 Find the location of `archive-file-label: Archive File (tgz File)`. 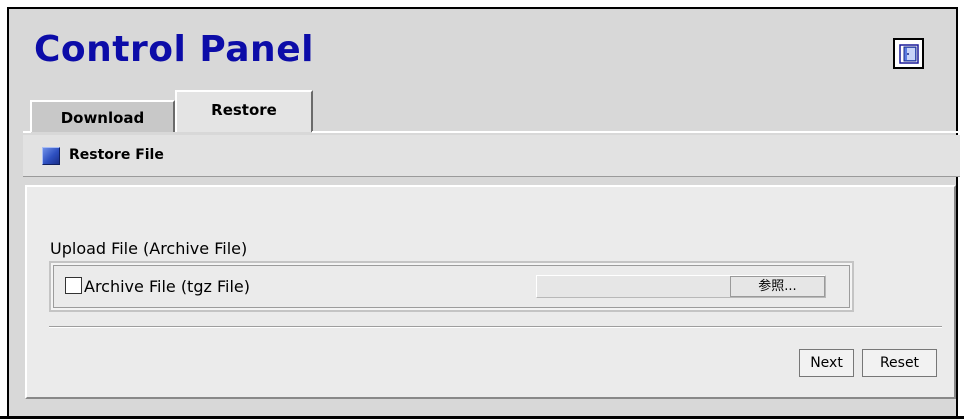

archive-file-label: Archive File (tgz File) is located at coordinates (167, 286).